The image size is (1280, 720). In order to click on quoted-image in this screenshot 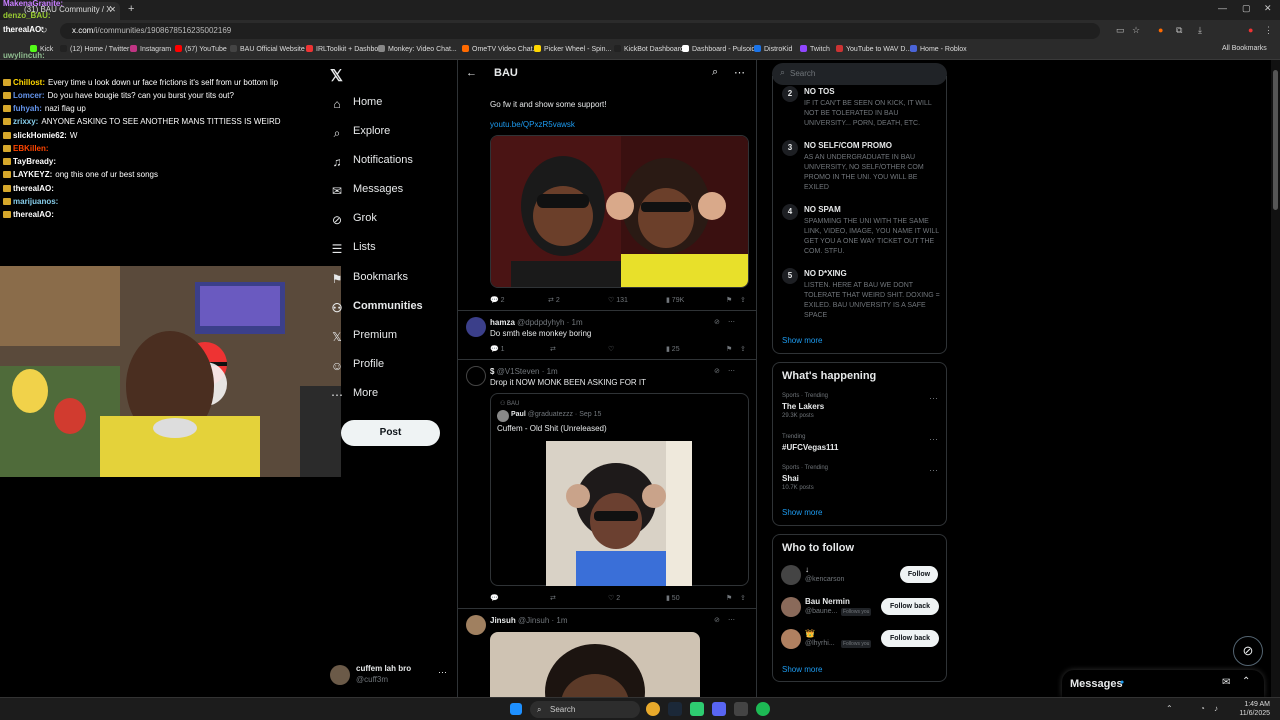, I will do `click(619, 513)`.